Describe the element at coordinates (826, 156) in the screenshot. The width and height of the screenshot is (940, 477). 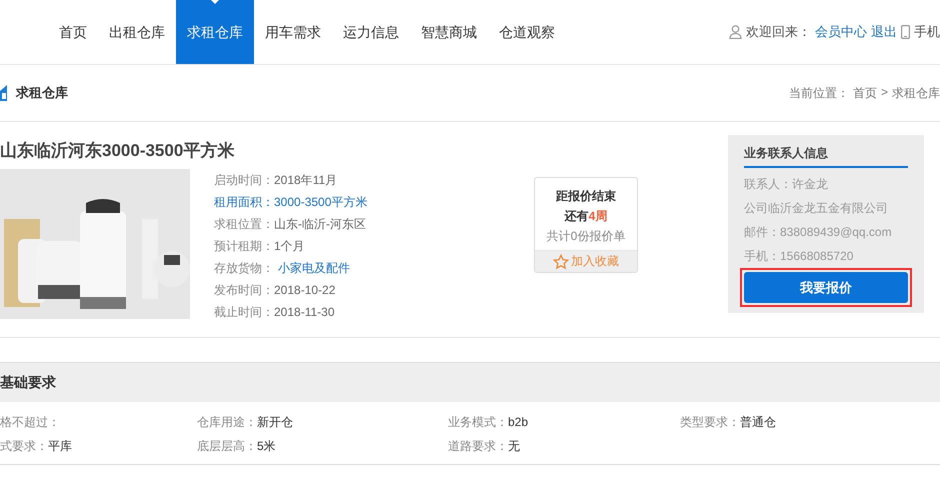
I see `contact-title: 业务联系人信息` at that location.